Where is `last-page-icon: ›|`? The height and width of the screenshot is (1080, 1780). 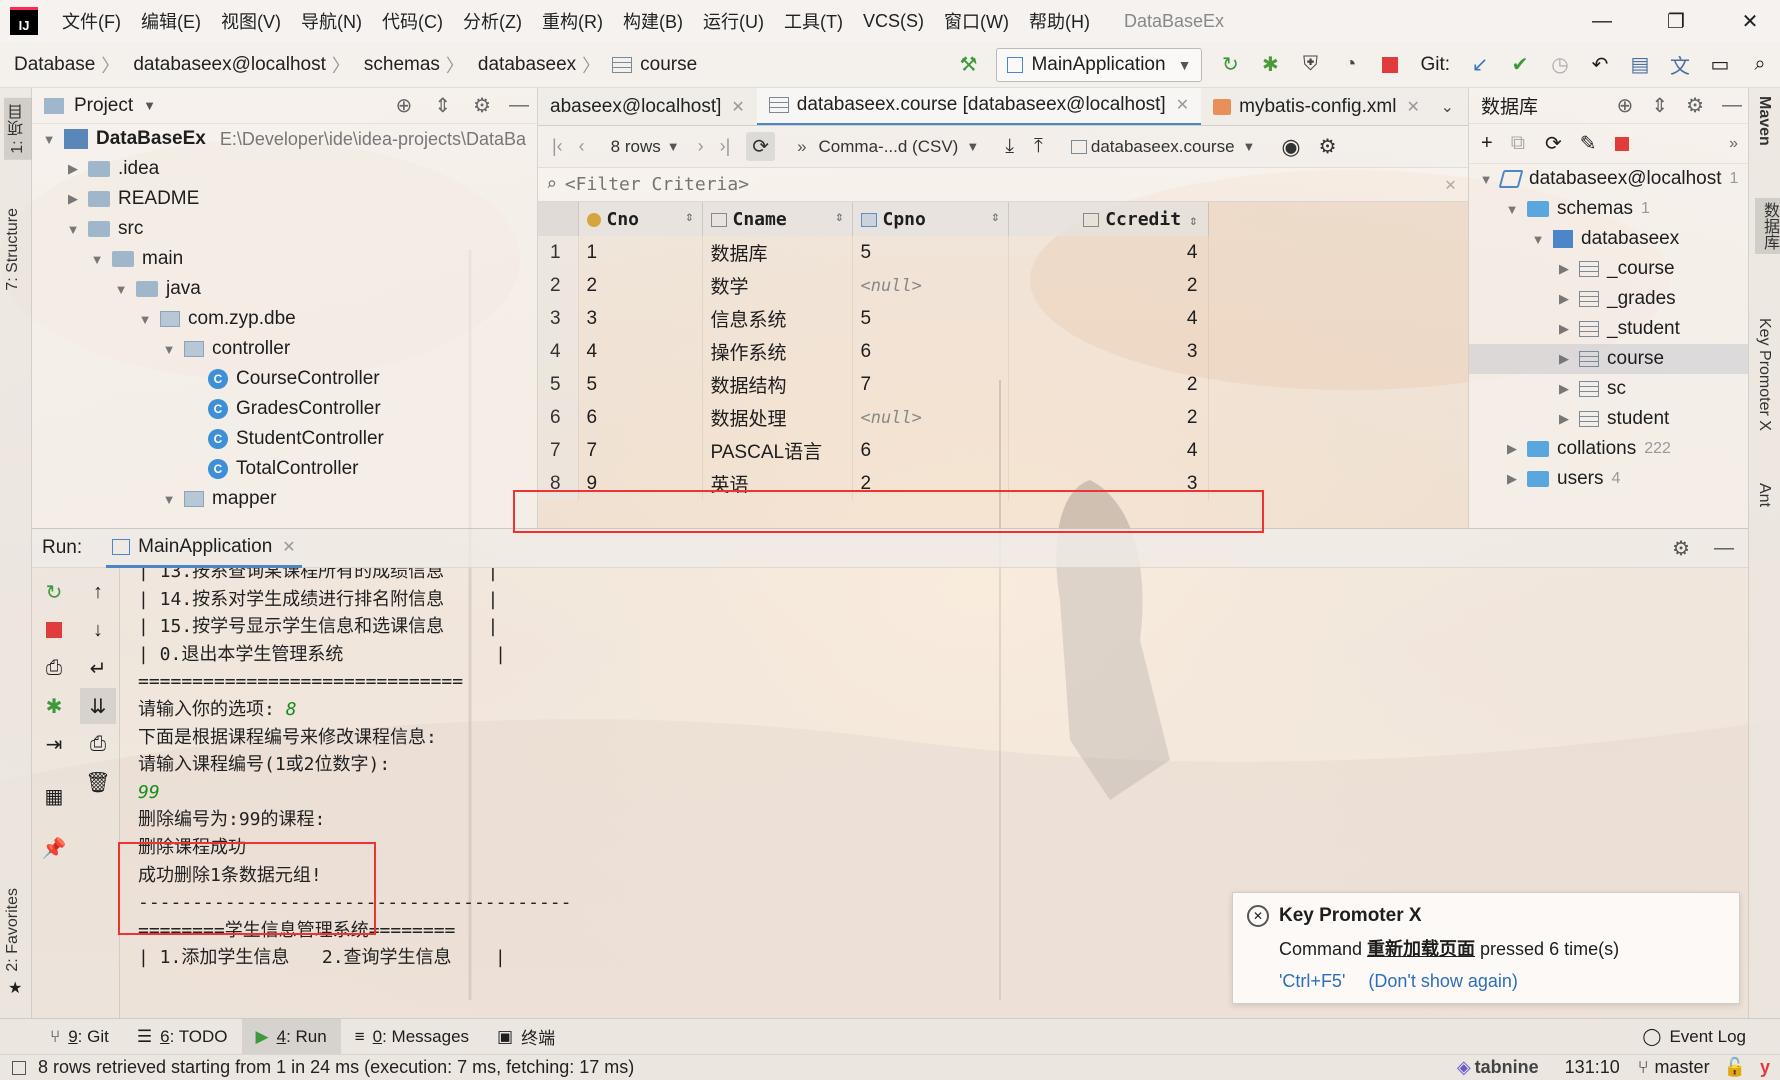
last-page-icon: ›| is located at coordinates (725, 146).